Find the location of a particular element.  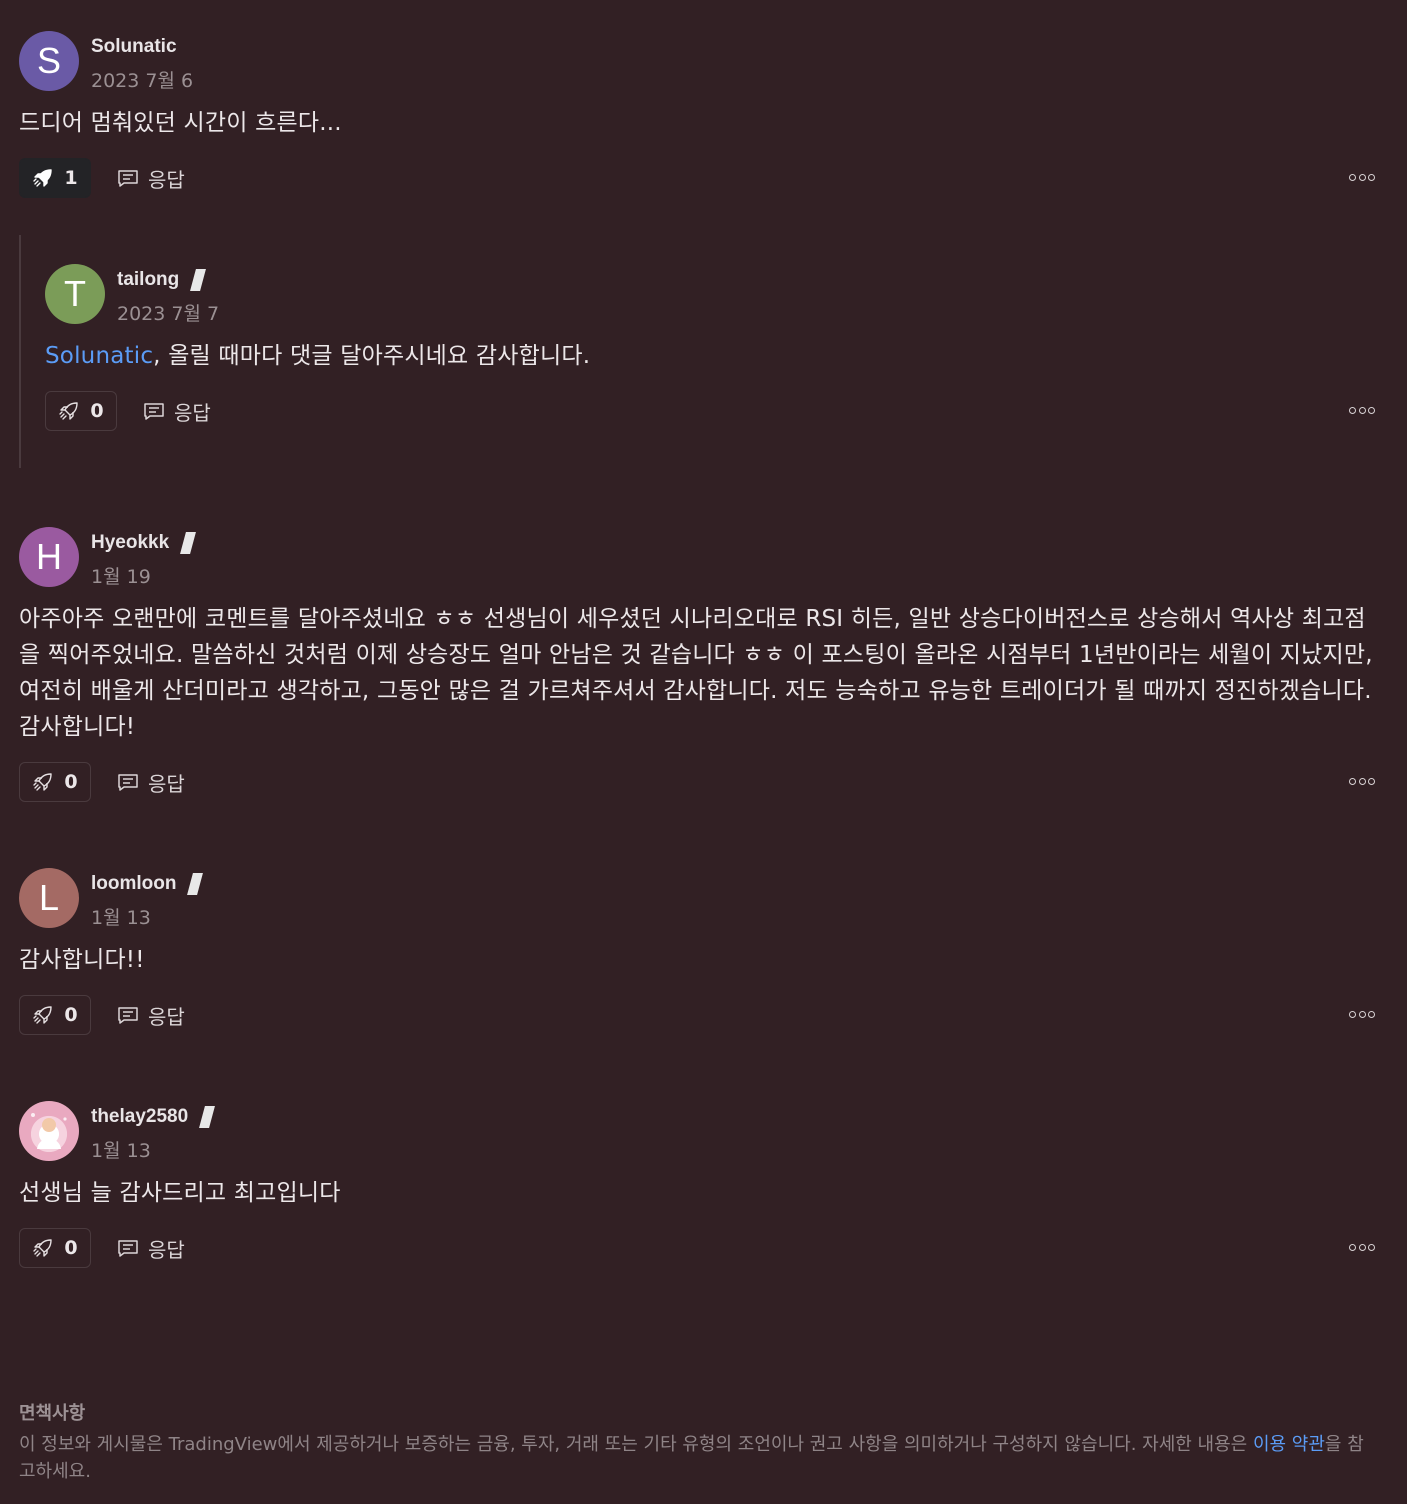

avatar: L is located at coordinates (49, 898).